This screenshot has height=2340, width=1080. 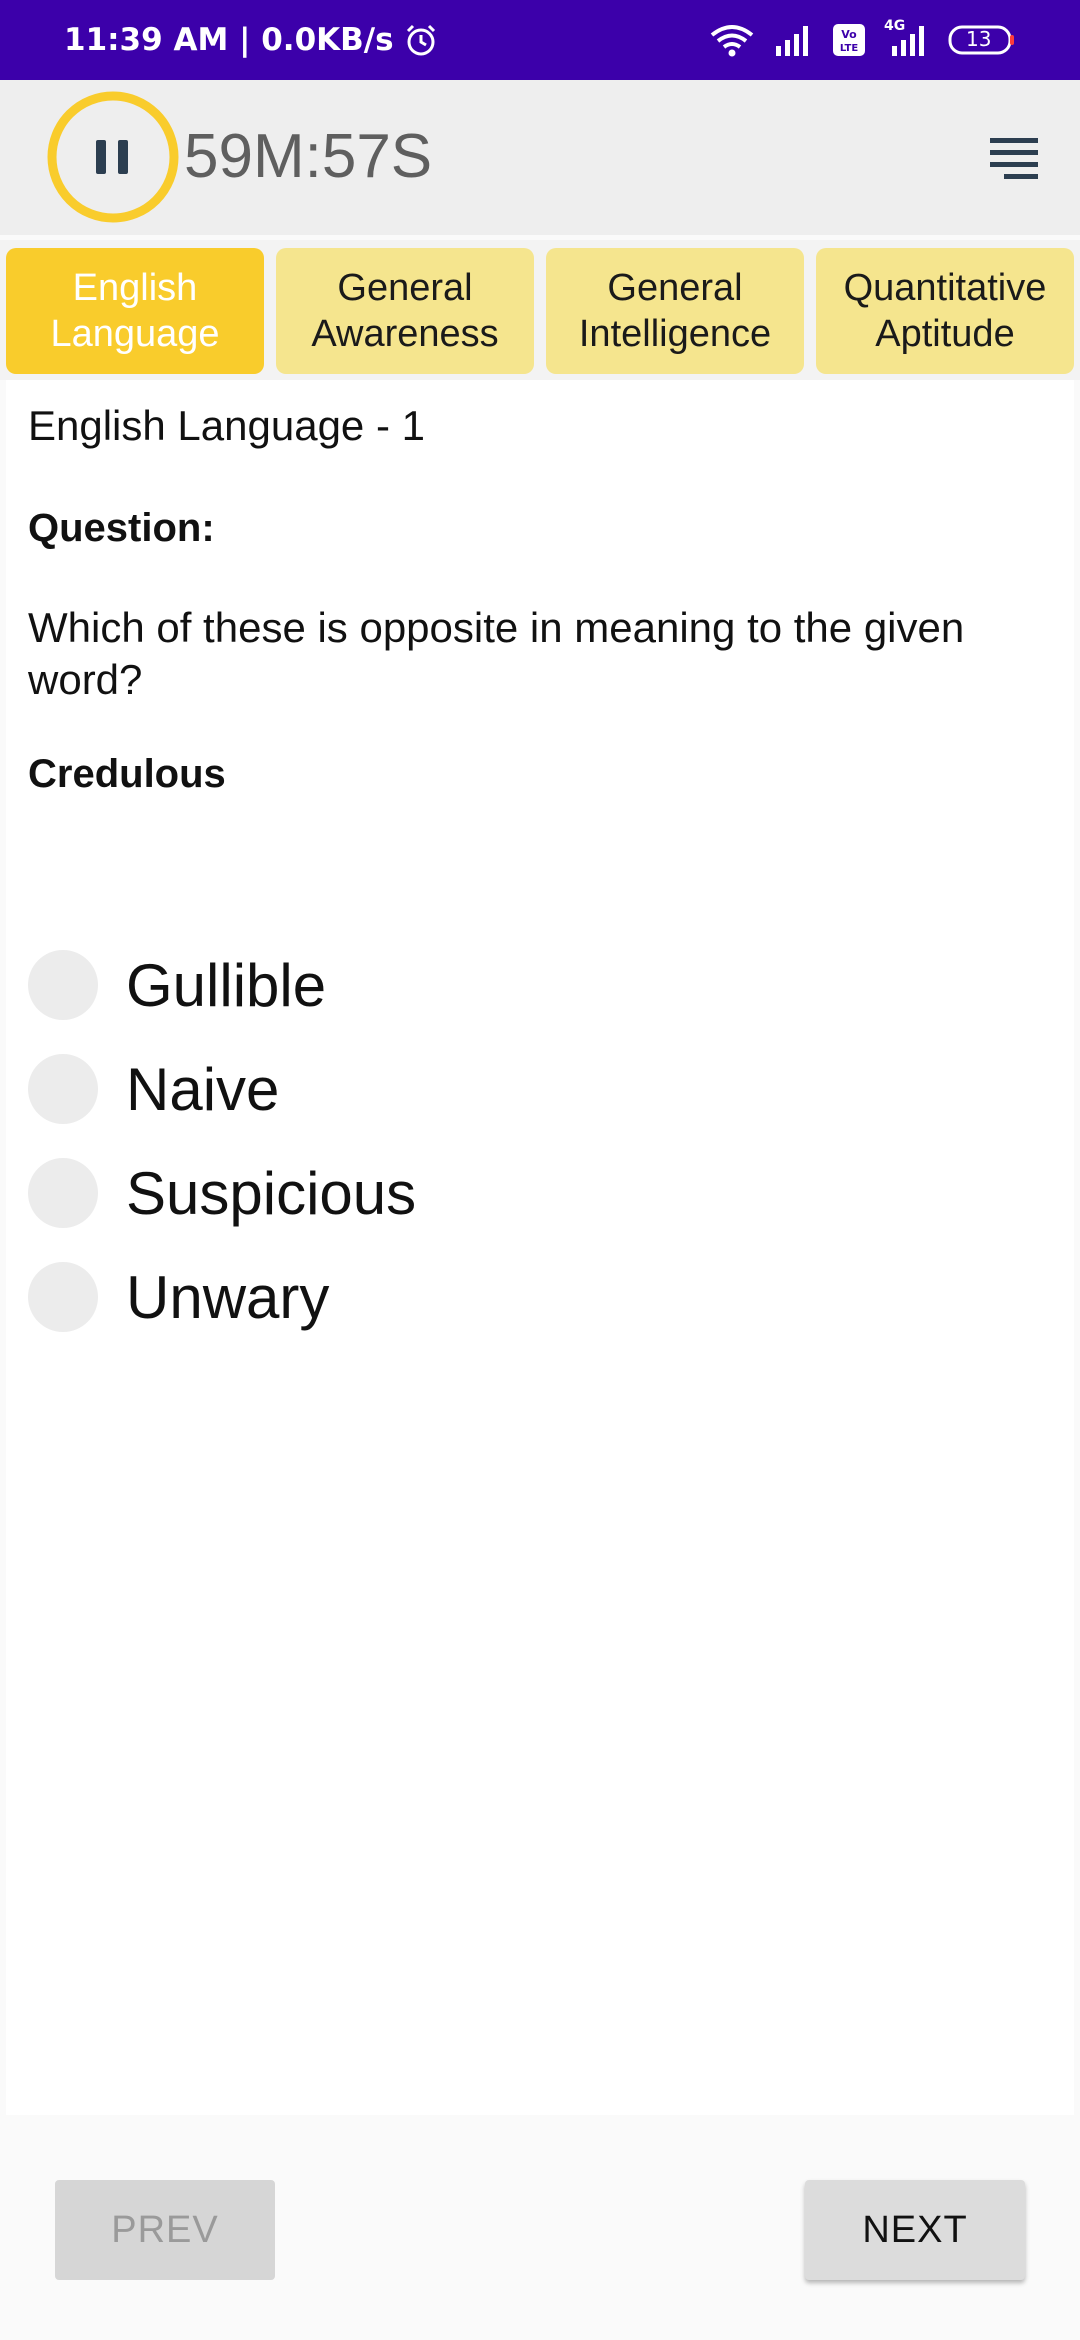 What do you see at coordinates (1014, 158) in the screenshot?
I see `menu-icon` at bounding box center [1014, 158].